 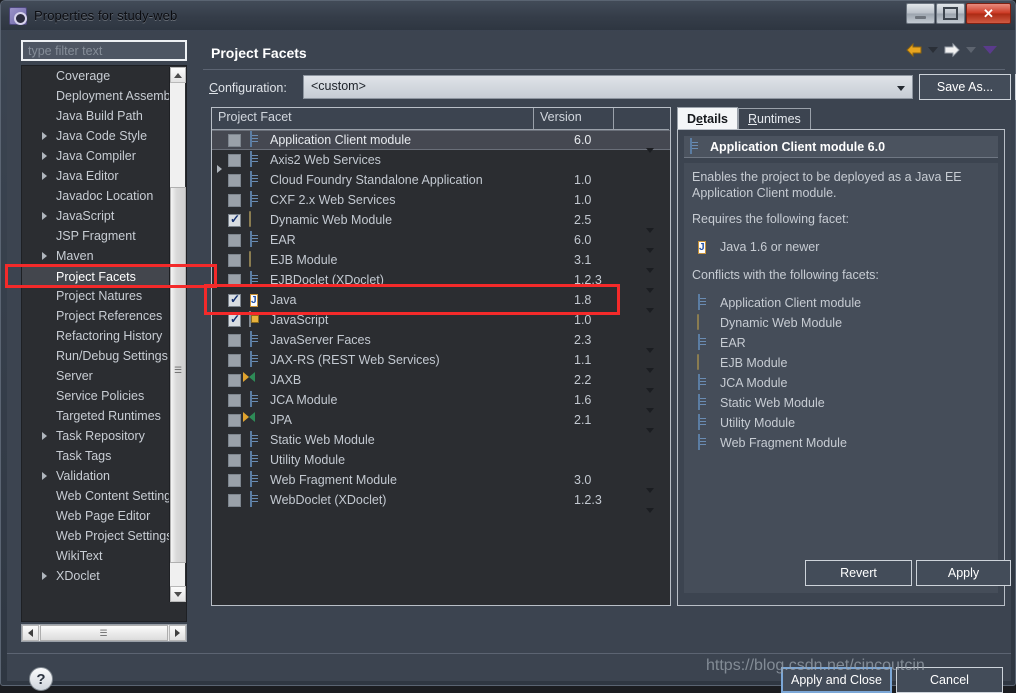 I want to click on table-row: J Java 1.8, so click(x=441, y=301).